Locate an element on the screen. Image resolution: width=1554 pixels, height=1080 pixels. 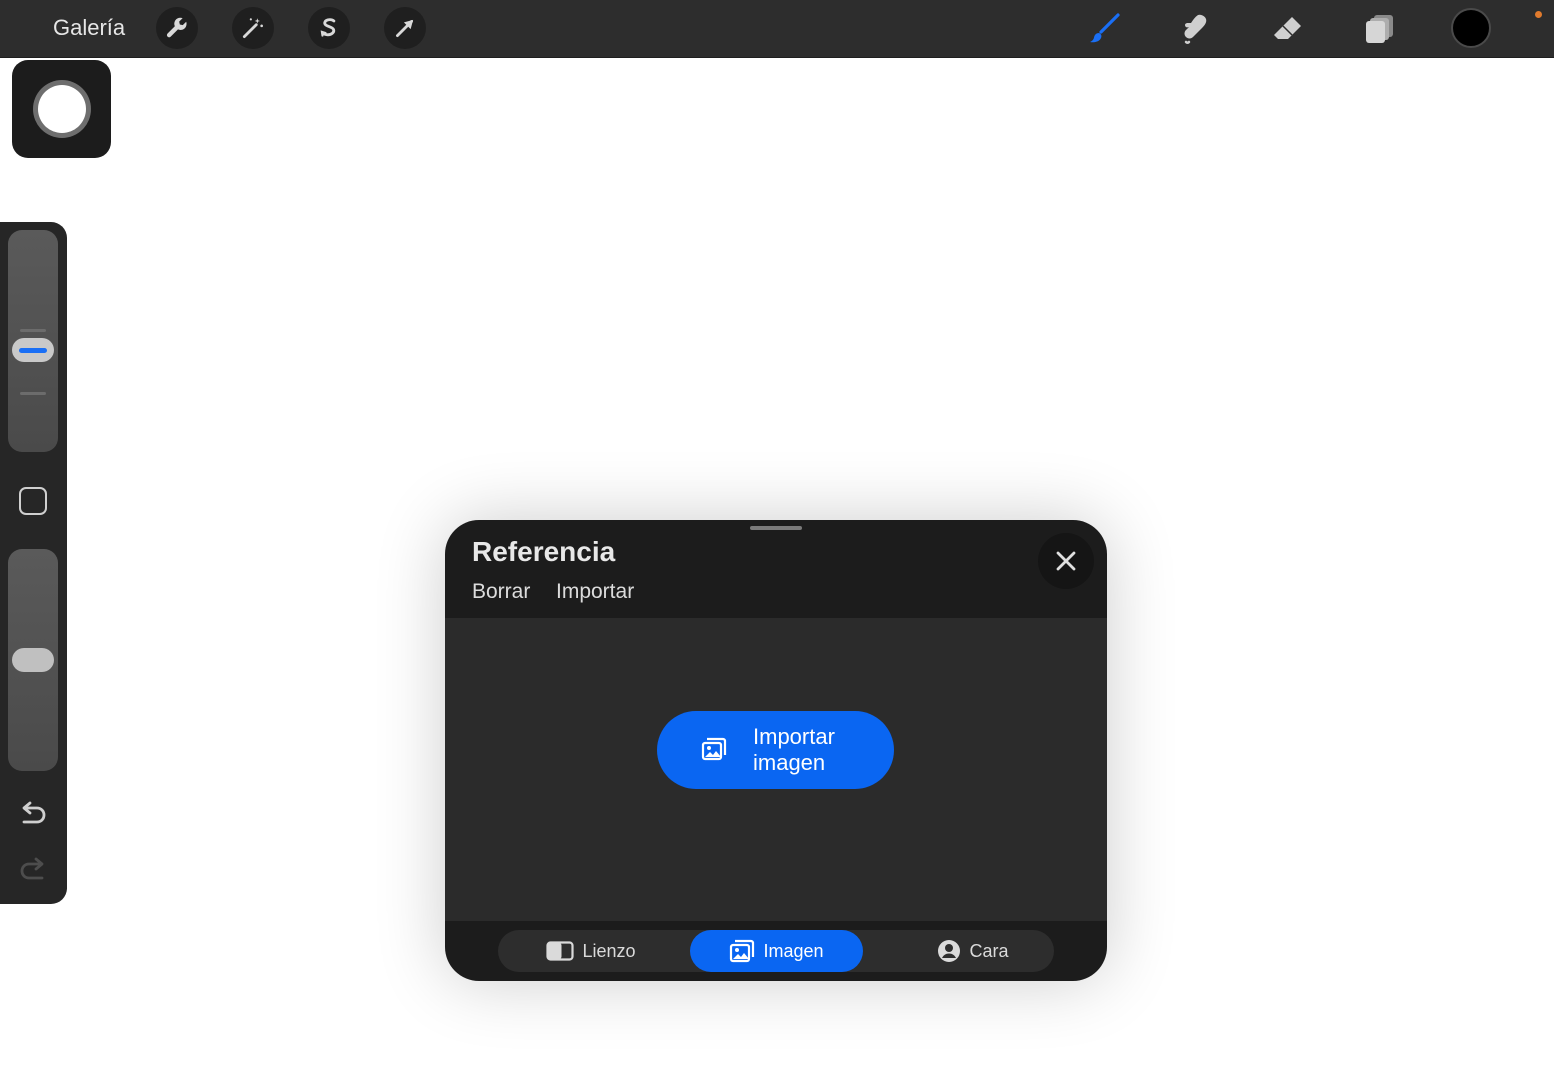
import-image-button: Importar imagen is located at coordinates (775, 750).